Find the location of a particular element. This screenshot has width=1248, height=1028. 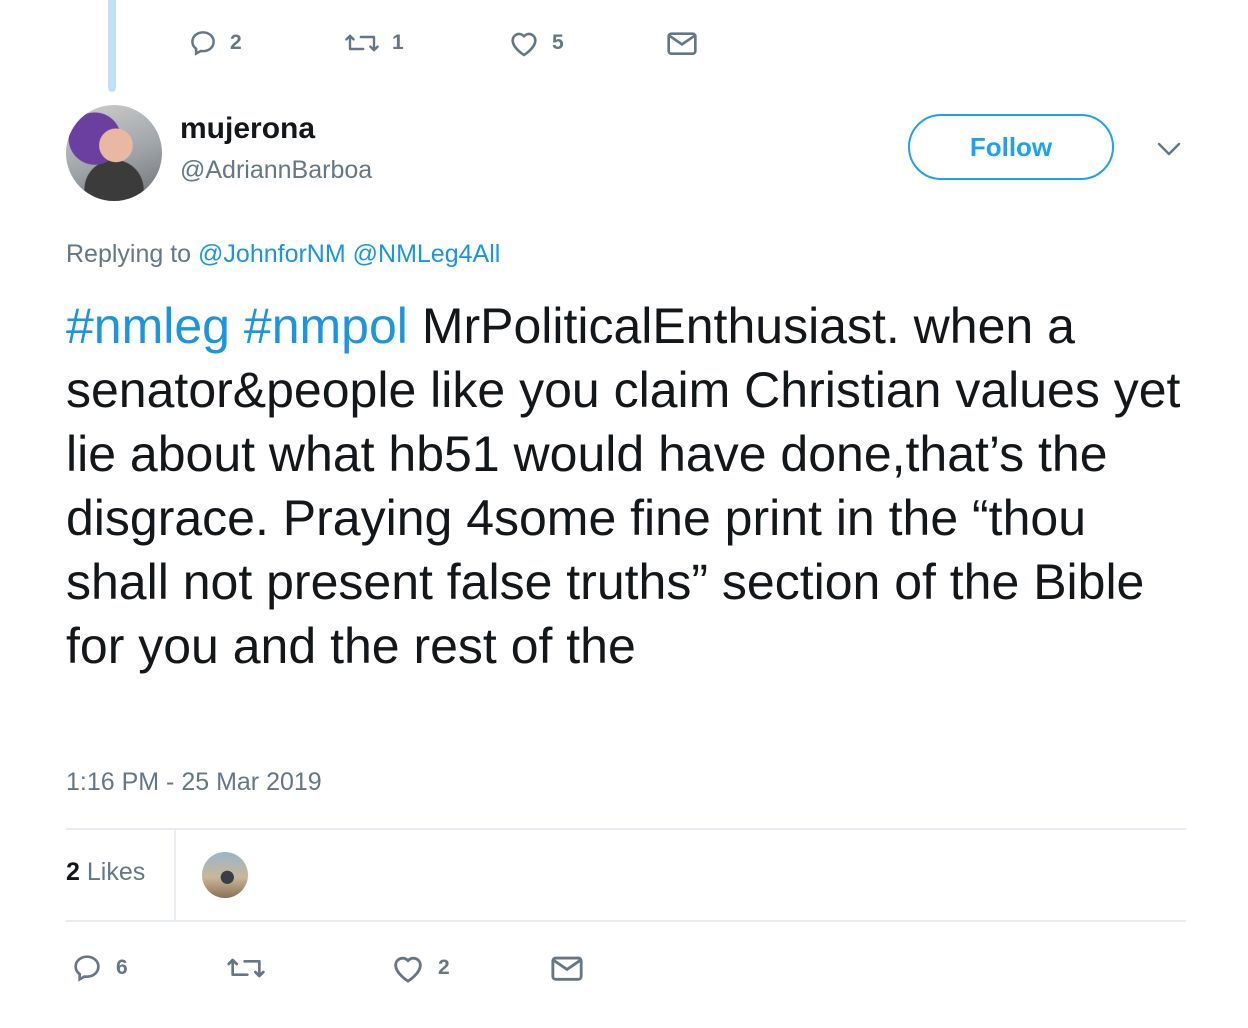

author-avatar is located at coordinates (114, 153).